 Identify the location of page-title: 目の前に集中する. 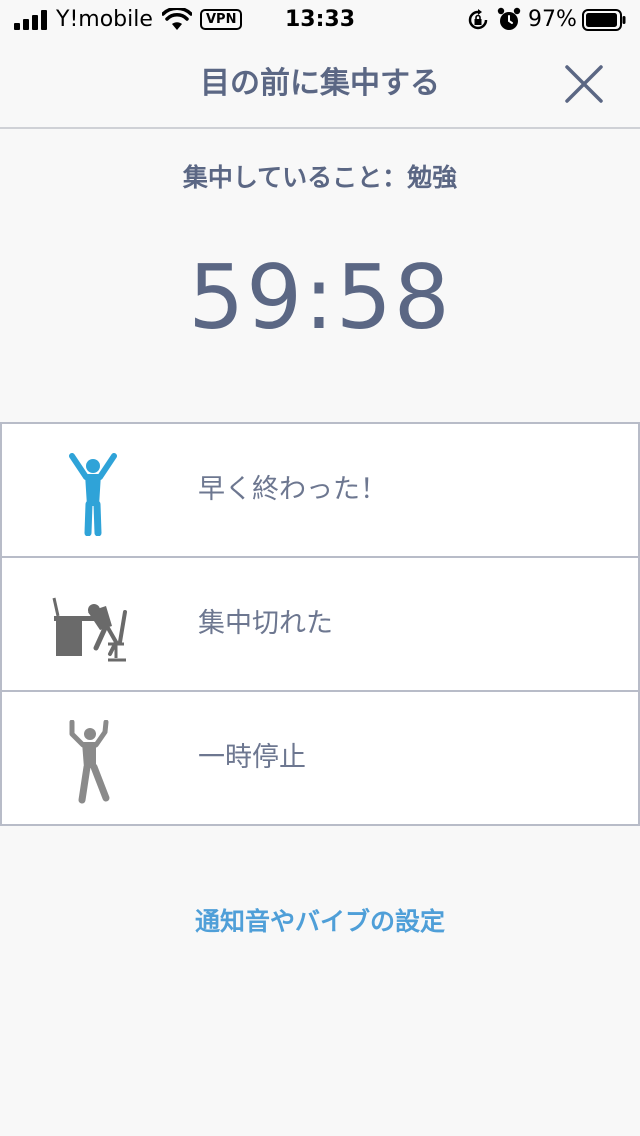
(320, 83).